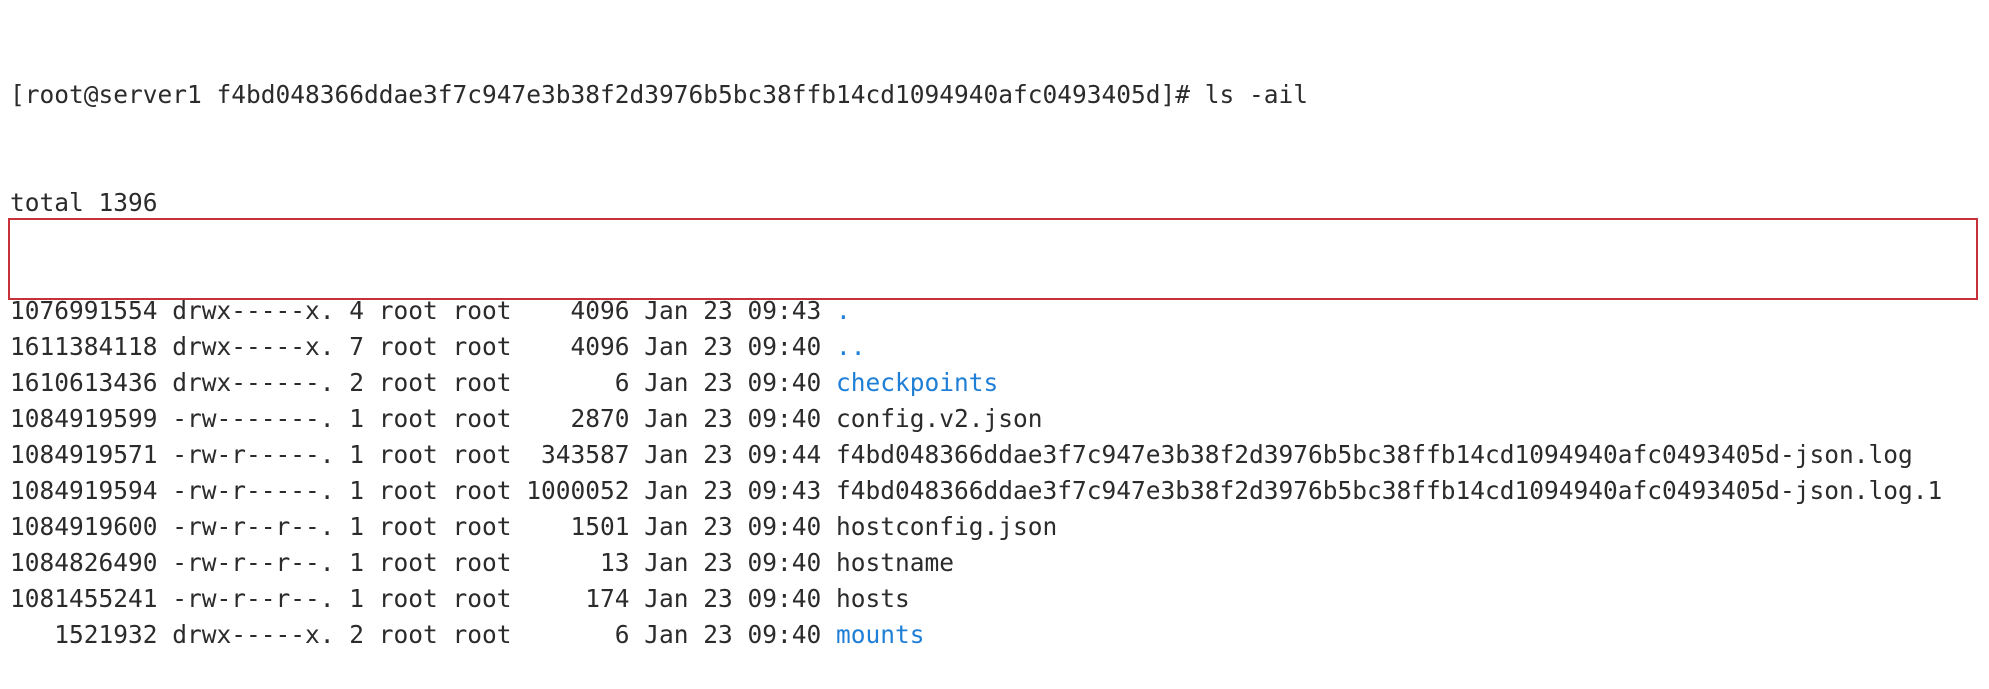  I want to click on file-name: config.v2.json, so click(939, 418).